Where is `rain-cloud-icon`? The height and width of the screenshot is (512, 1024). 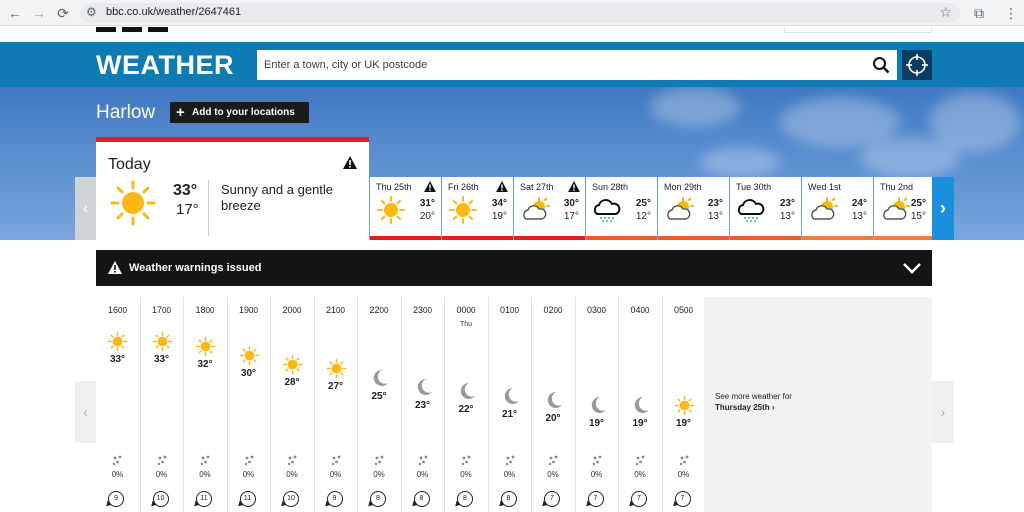 rain-cloud-icon is located at coordinates (607, 210).